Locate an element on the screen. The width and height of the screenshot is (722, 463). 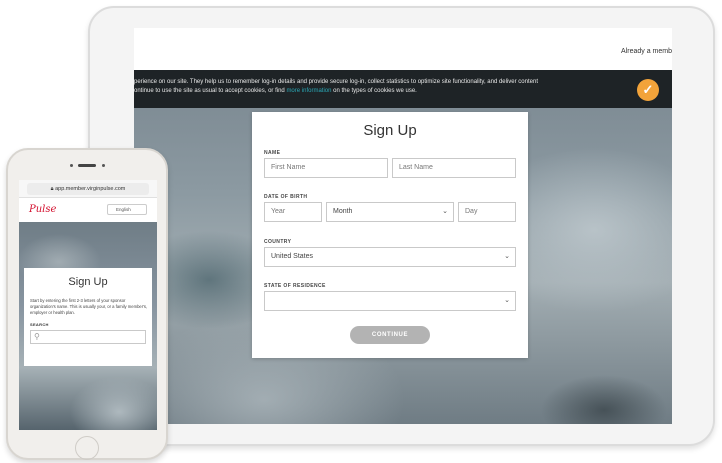
language-select: English is located at coordinates (127, 209).